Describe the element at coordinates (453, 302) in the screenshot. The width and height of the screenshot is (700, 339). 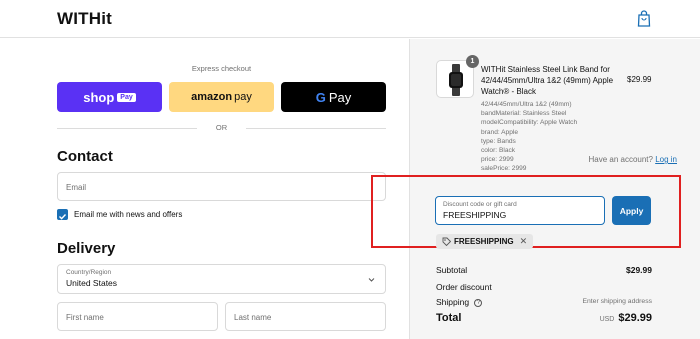
I see `shipping-label: Shipping` at that location.